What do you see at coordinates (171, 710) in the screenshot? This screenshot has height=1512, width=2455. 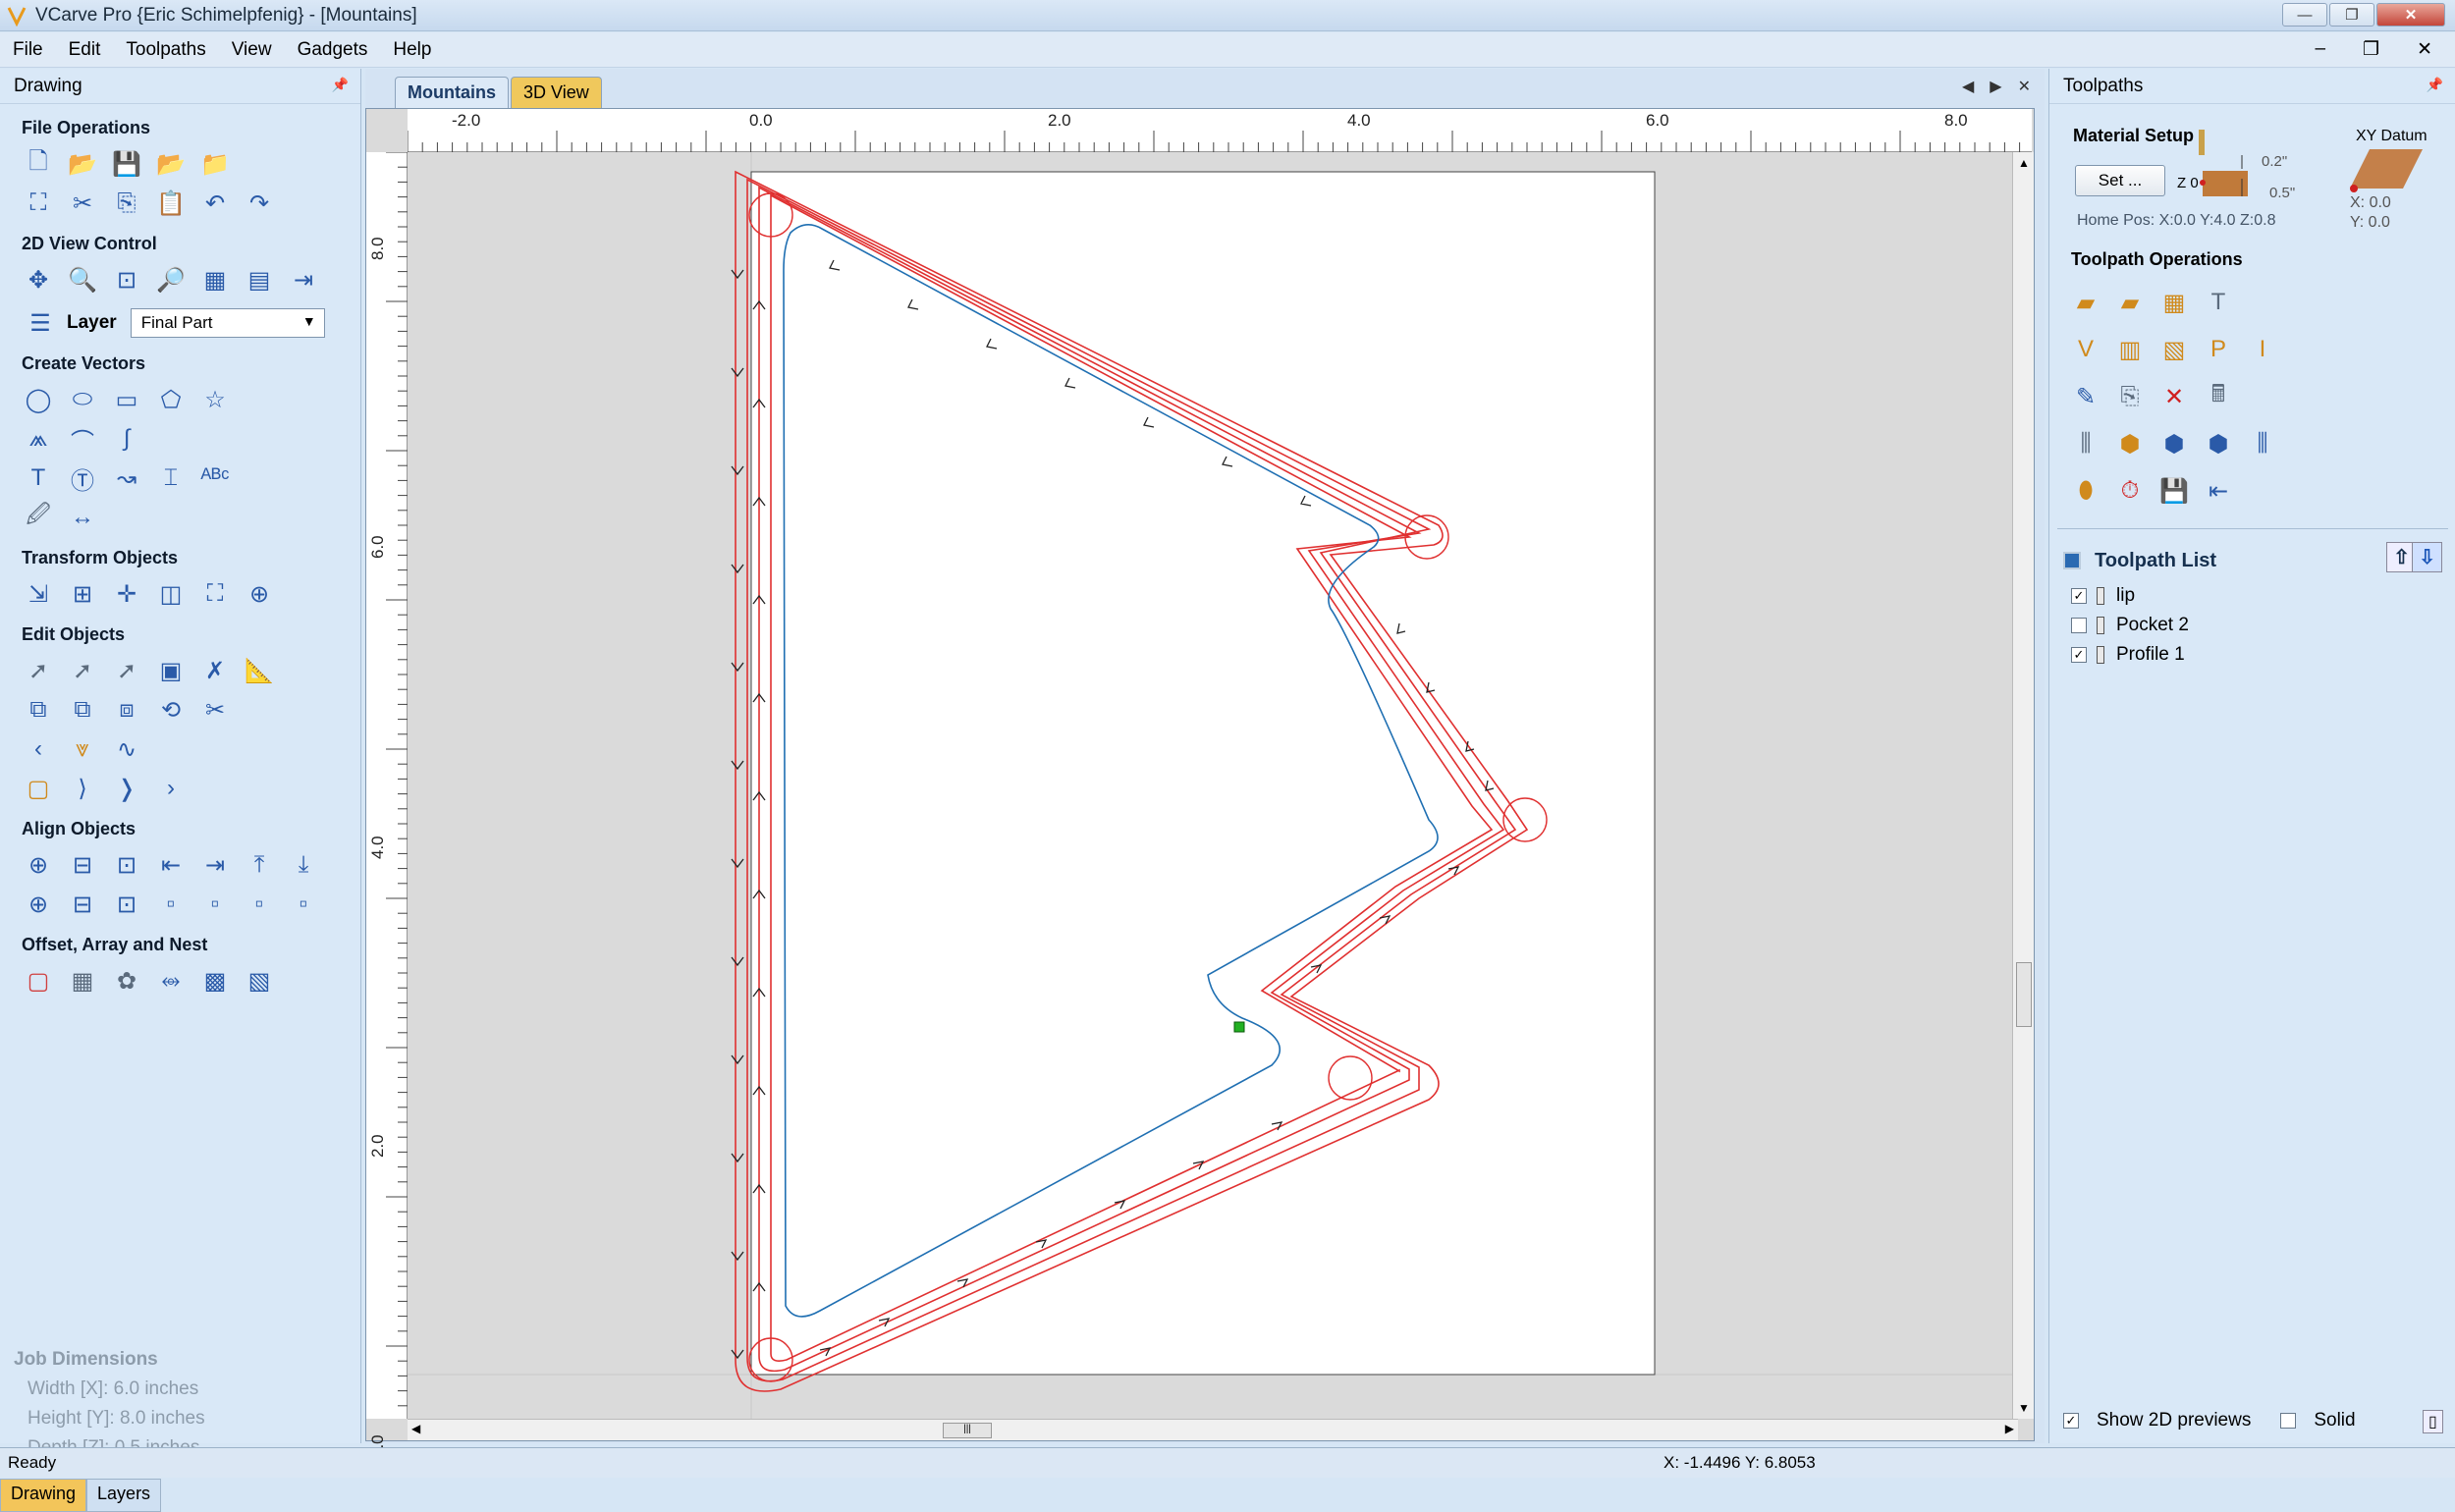 I see `join-icon: ⟲` at bounding box center [171, 710].